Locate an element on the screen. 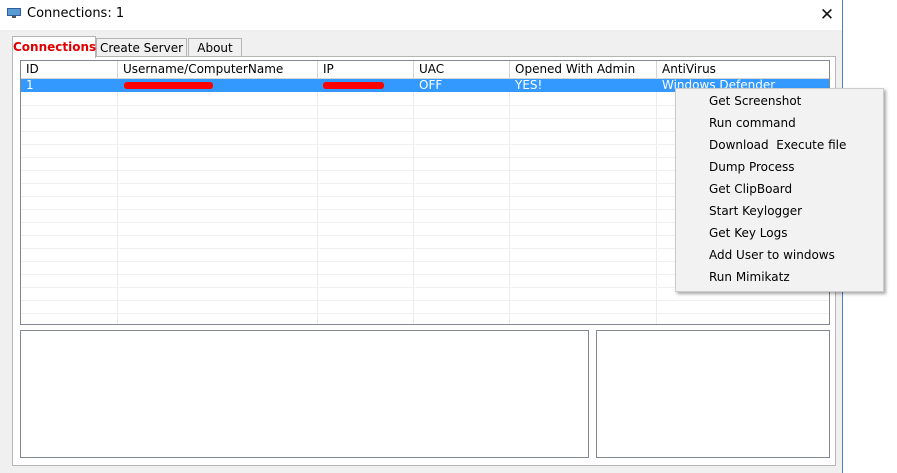 The width and height of the screenshot is (897, 473). close-icon: ✕ is located at coordinates (827, 15).